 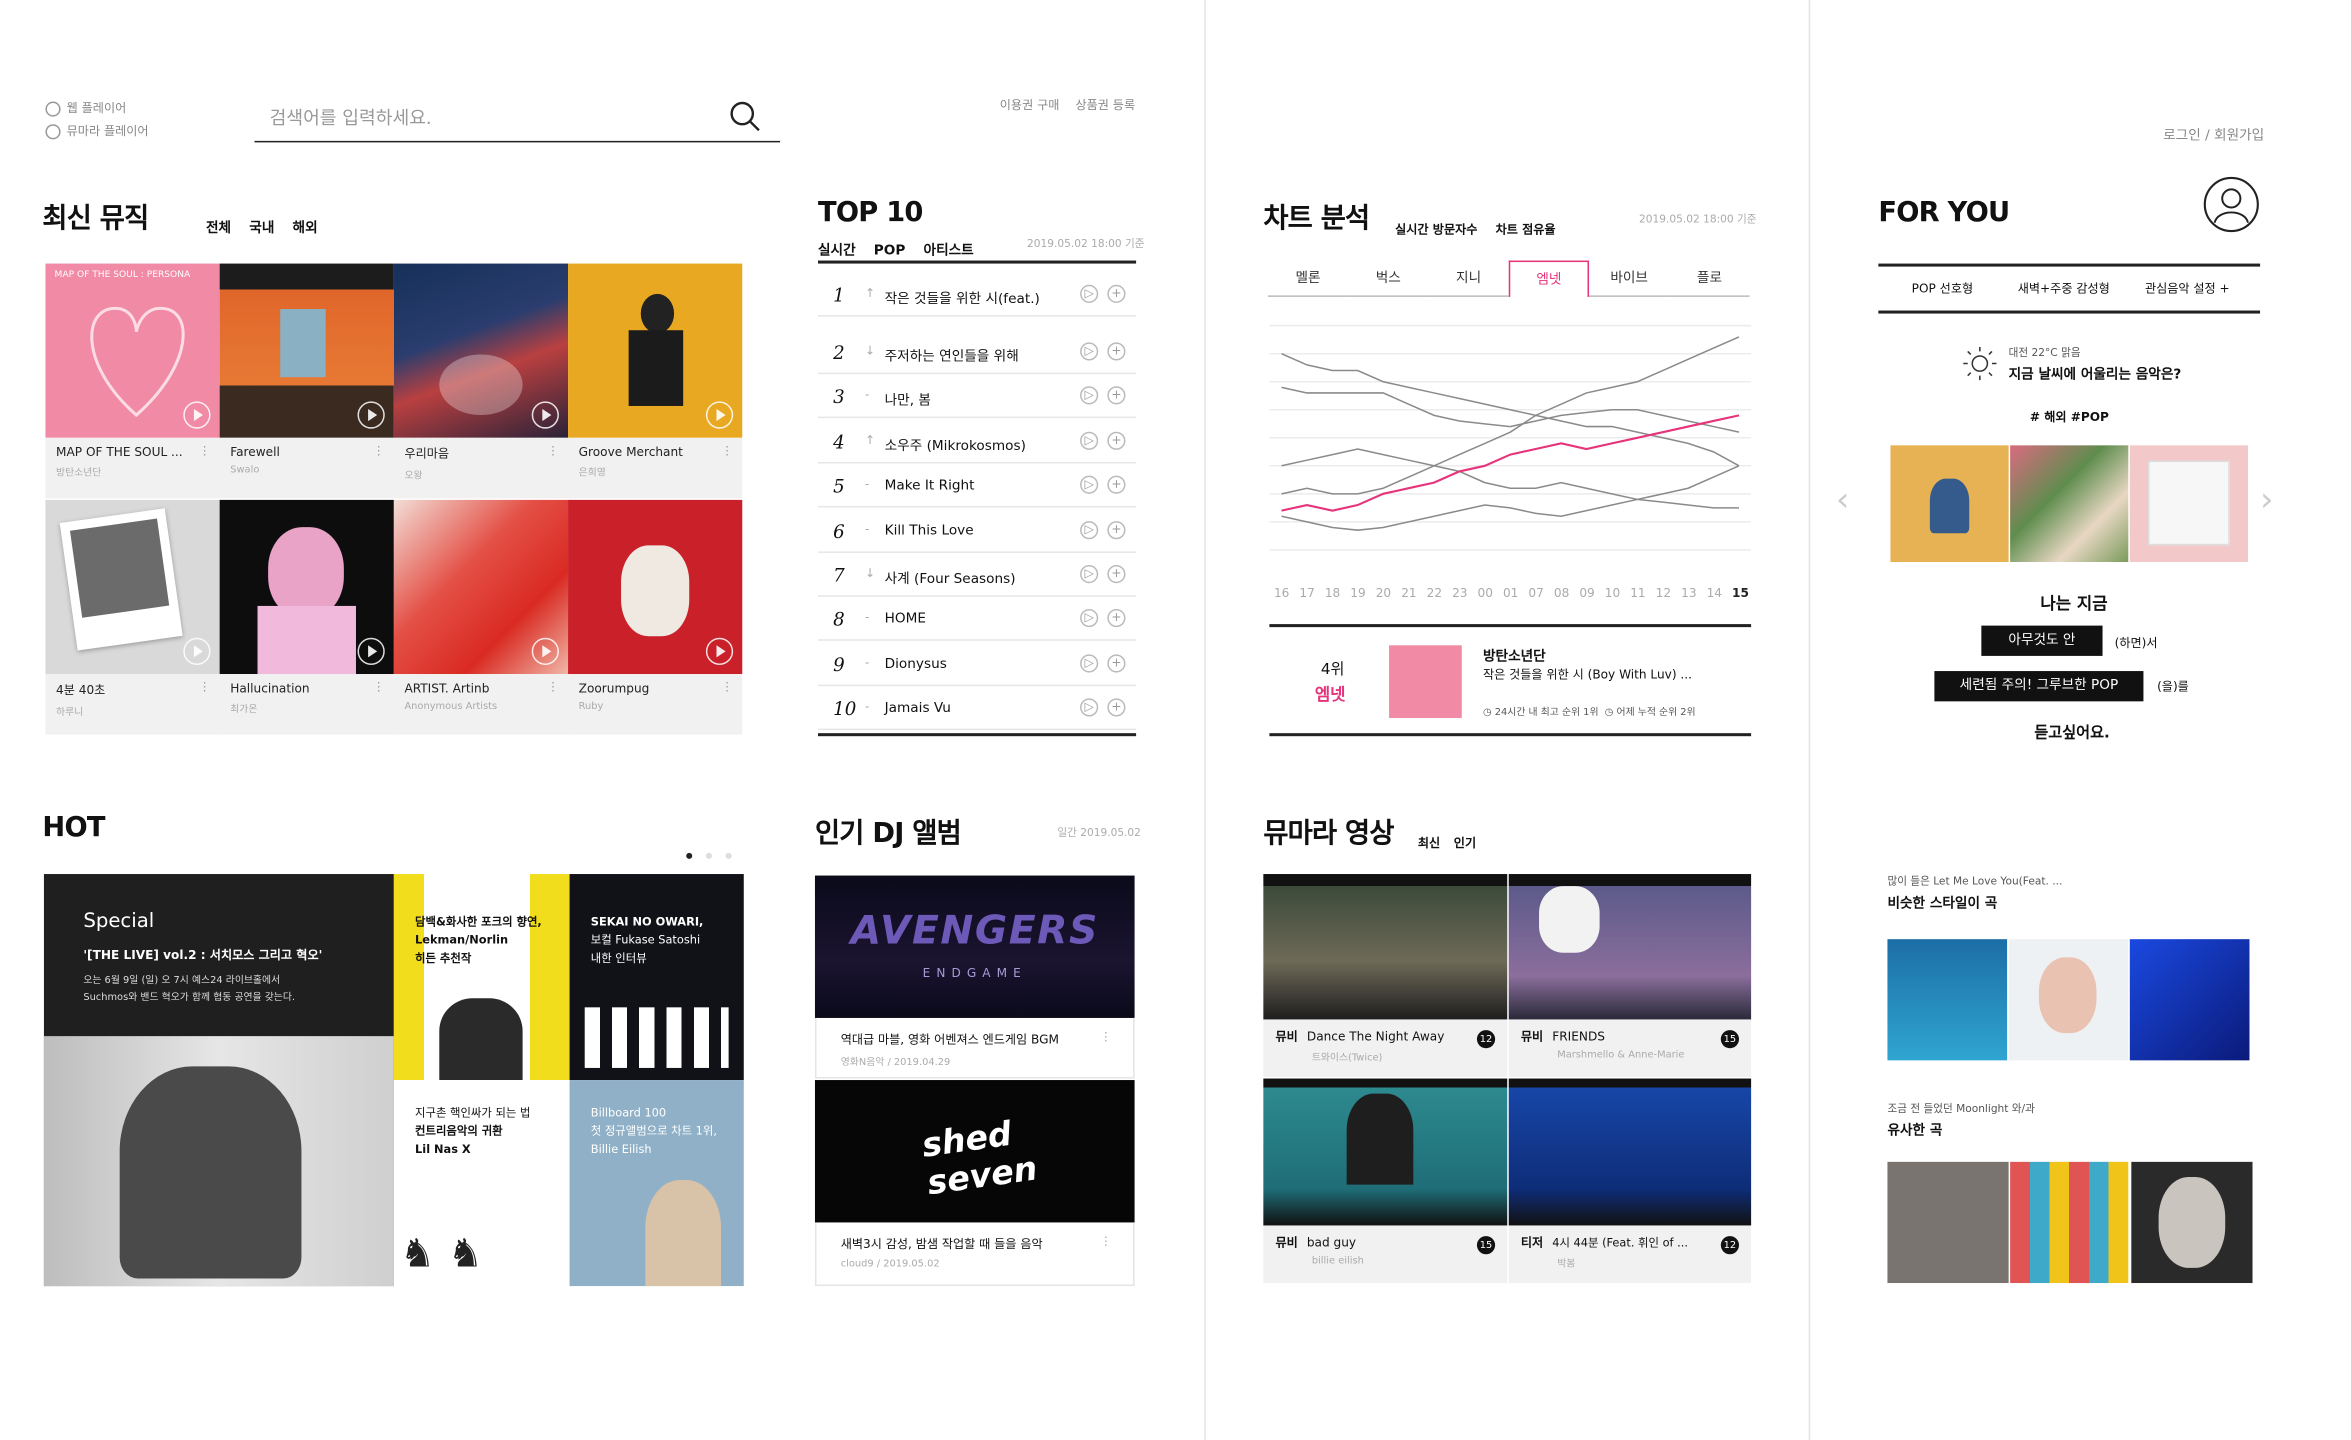 What do you see at coordinates (656, 977) in the screenshot?
I see `hot-card: SEKAI NO OWARI, 보컬 Fukase Satoshi 내한 인터뷰` at bounding box center [656, 977].